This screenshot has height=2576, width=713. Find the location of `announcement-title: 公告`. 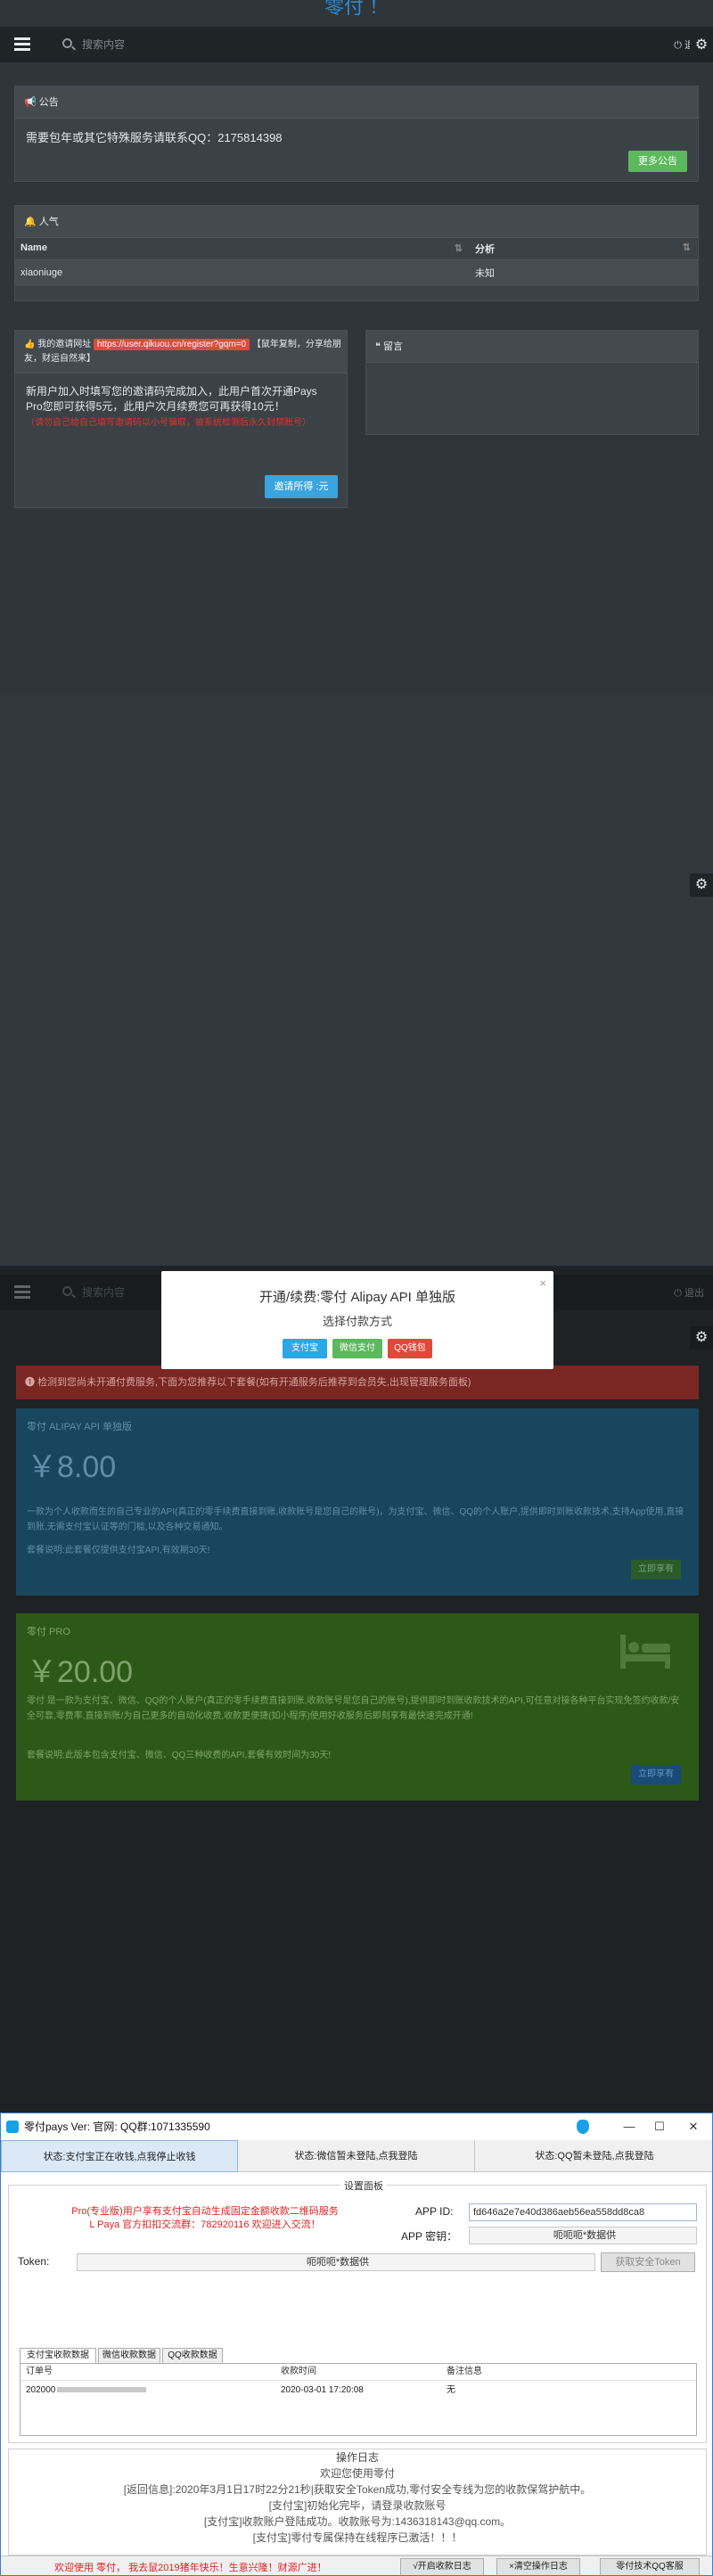

announcement-title: 公告 is located at coordinates (48, 103).